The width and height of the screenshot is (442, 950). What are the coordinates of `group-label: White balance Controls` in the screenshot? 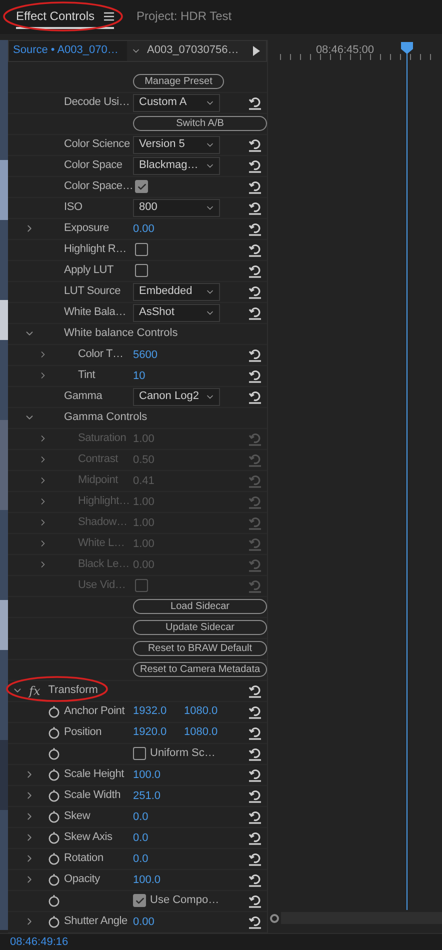 It's located at (121, 334).